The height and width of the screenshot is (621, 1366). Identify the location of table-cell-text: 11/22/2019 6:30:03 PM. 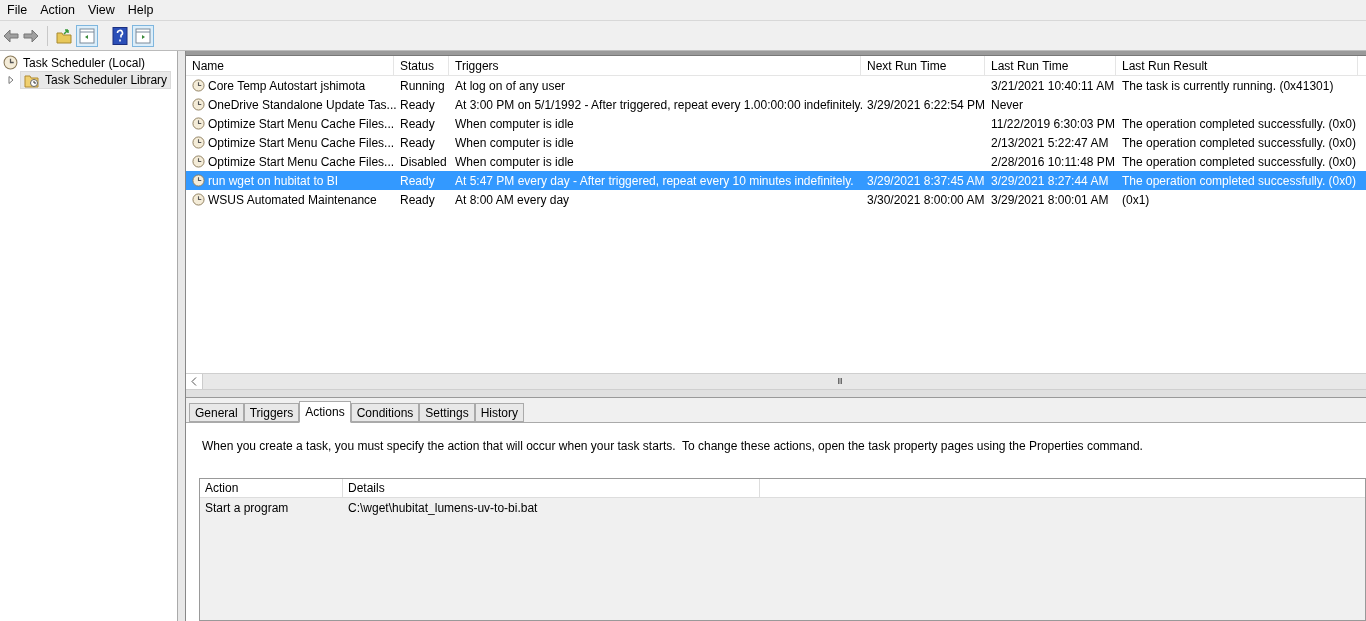
(1053, 124).